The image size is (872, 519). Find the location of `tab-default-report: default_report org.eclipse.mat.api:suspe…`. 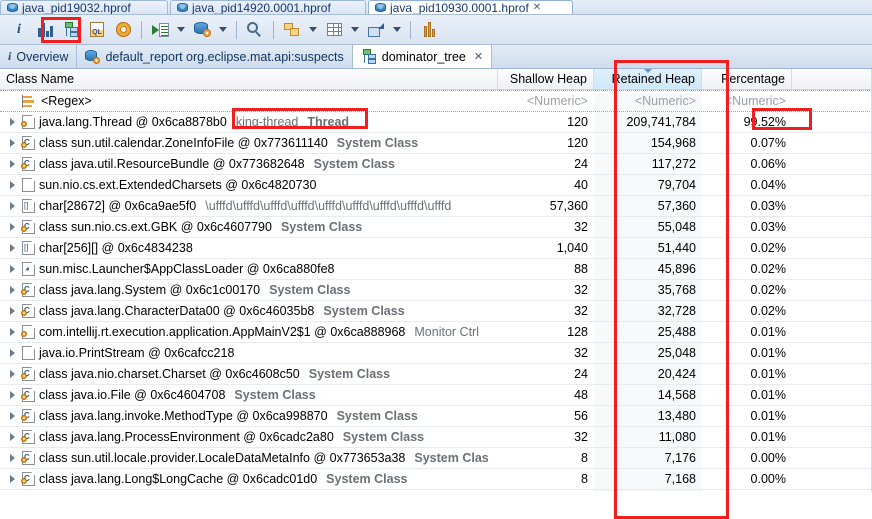

tab-default-report: default_report org.eclipse.mat.api:suspe… is located at coordinates (215, 56).